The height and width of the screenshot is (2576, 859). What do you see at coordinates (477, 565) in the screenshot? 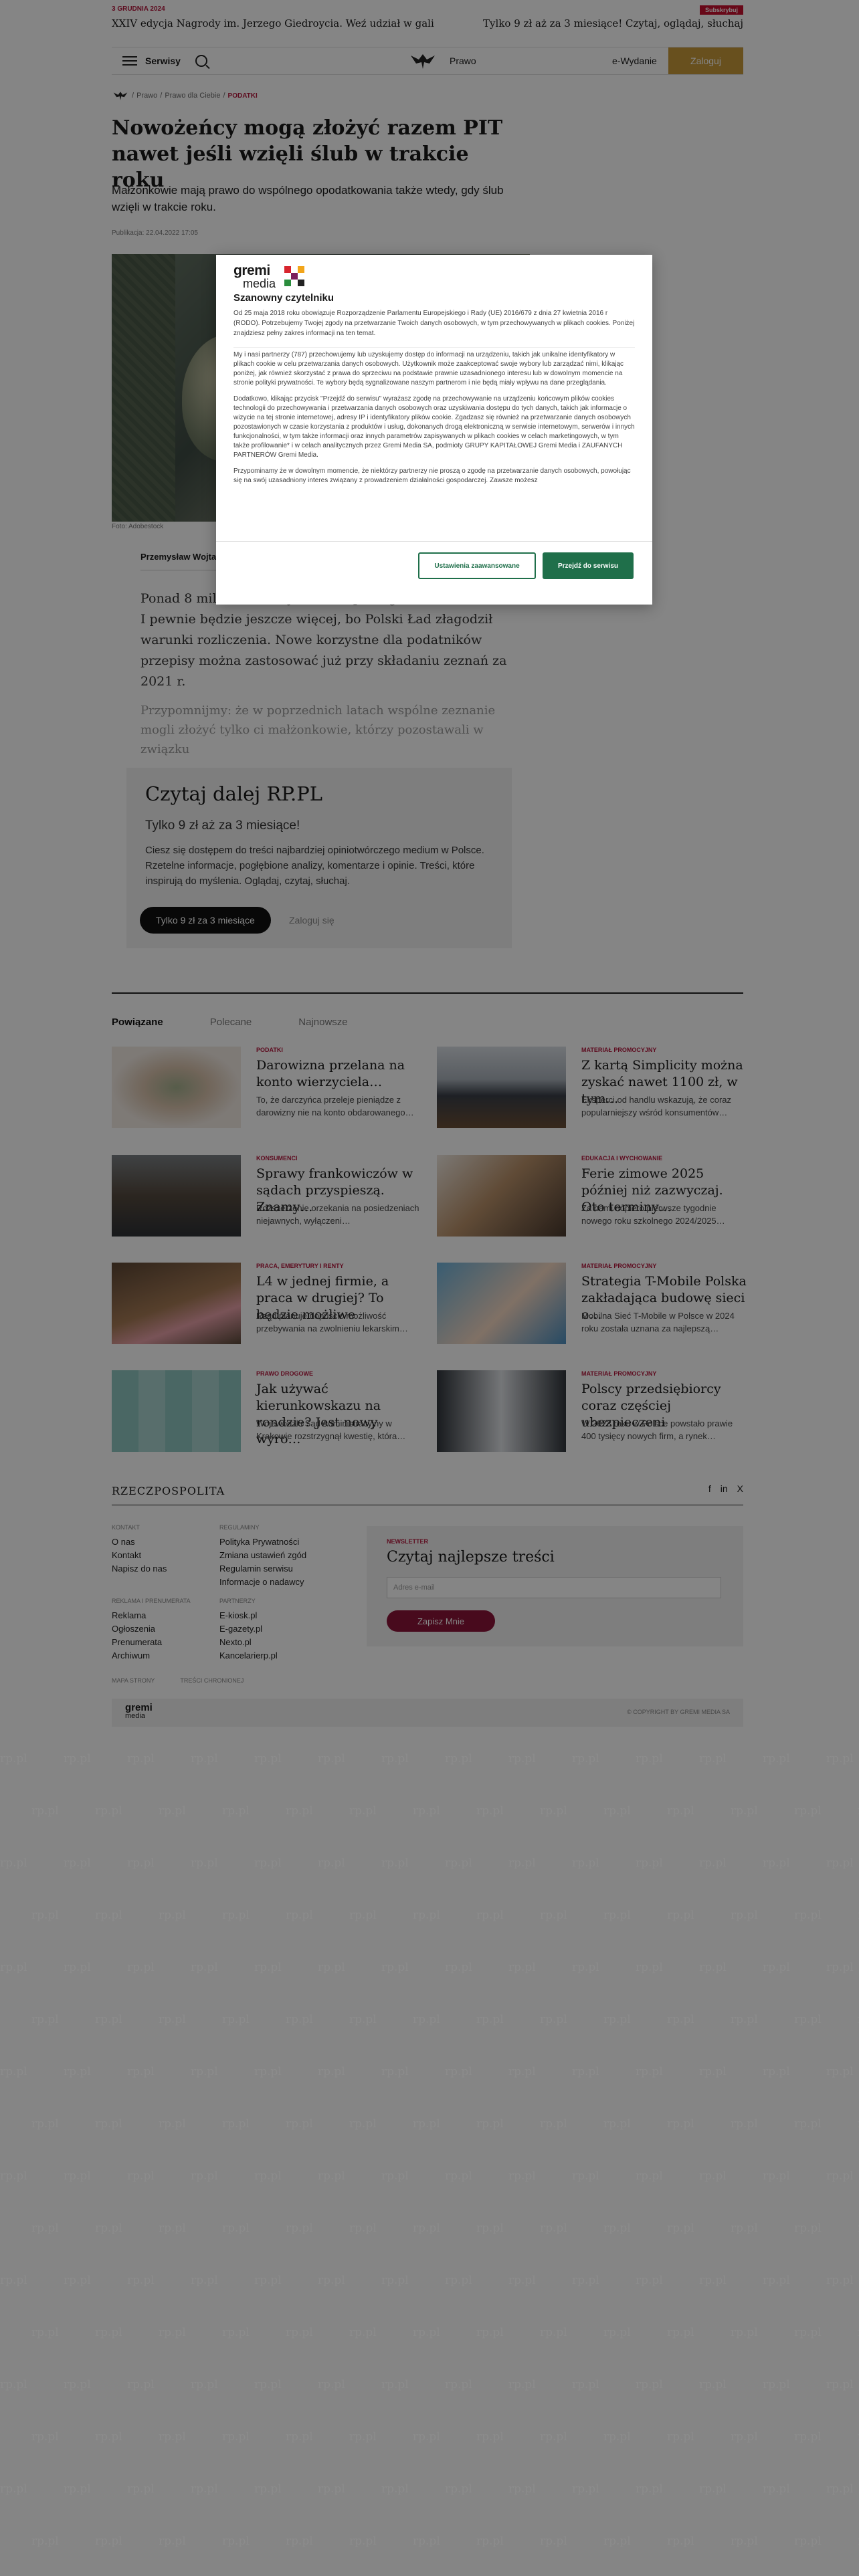
I see `advanced-settings-button: Ustawienia zaawansowane` at bounding box center [477, 565].